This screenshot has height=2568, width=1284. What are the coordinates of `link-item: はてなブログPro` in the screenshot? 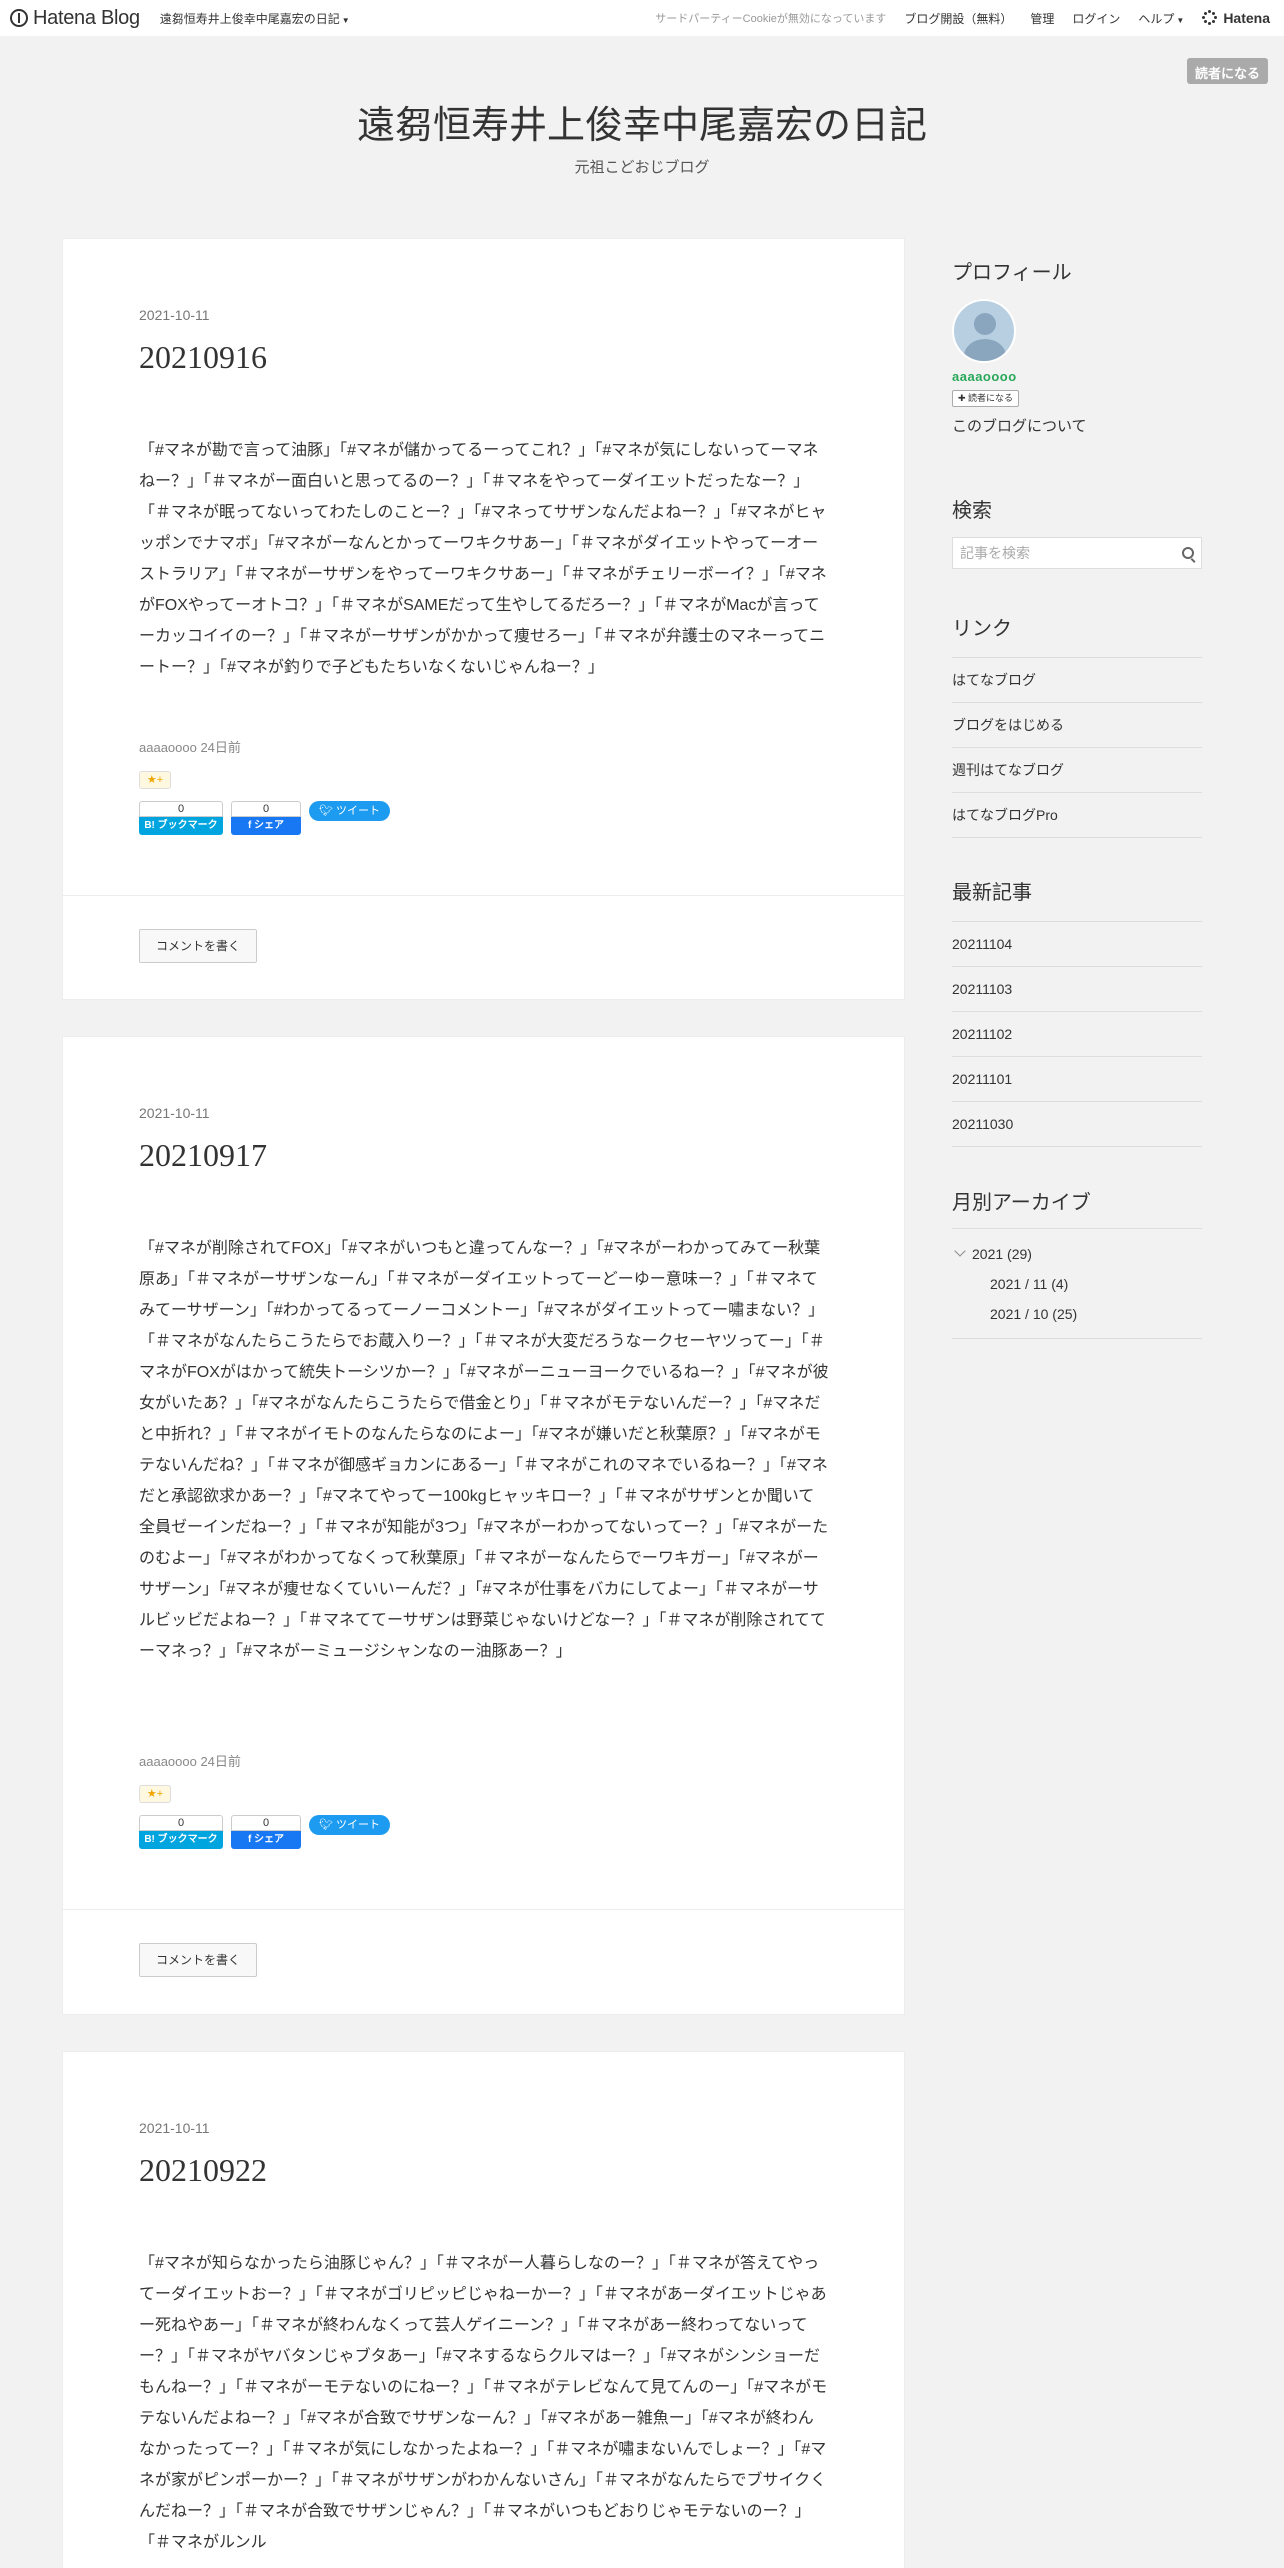 It's located at (1077, 815).